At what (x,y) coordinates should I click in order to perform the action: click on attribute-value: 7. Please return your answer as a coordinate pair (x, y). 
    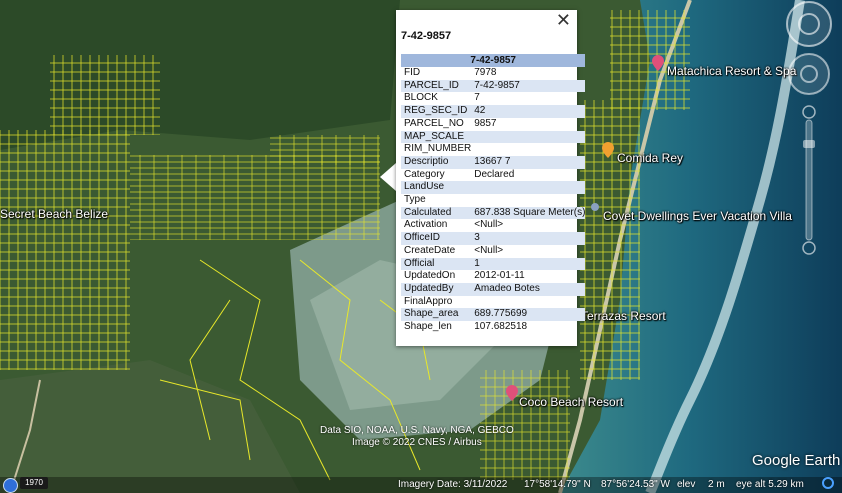
    Looking at the image, I should click on (477, 98).